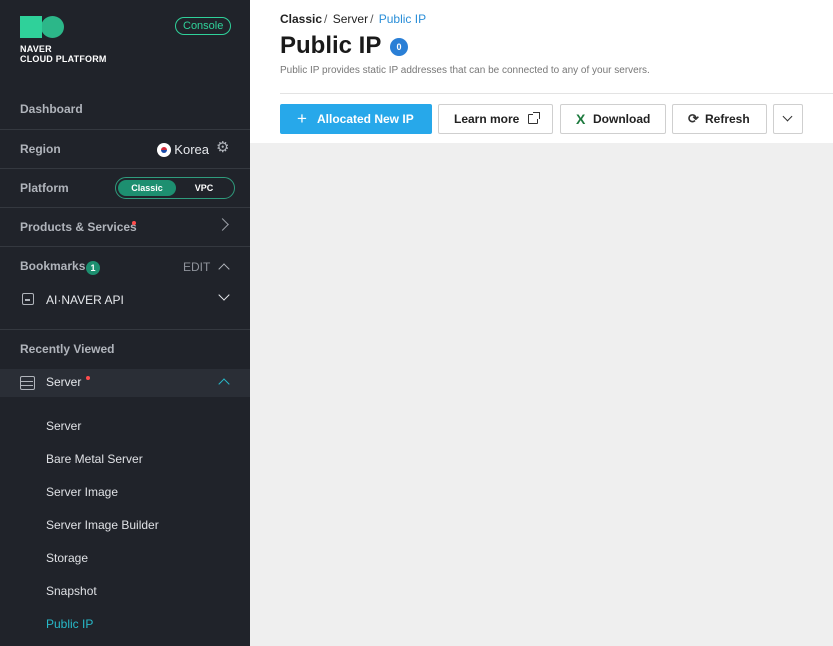  Describe the element at coordinates (67, 349) in the screenshot. I see `recently-viewed-label: Recently Viewed` at that location.